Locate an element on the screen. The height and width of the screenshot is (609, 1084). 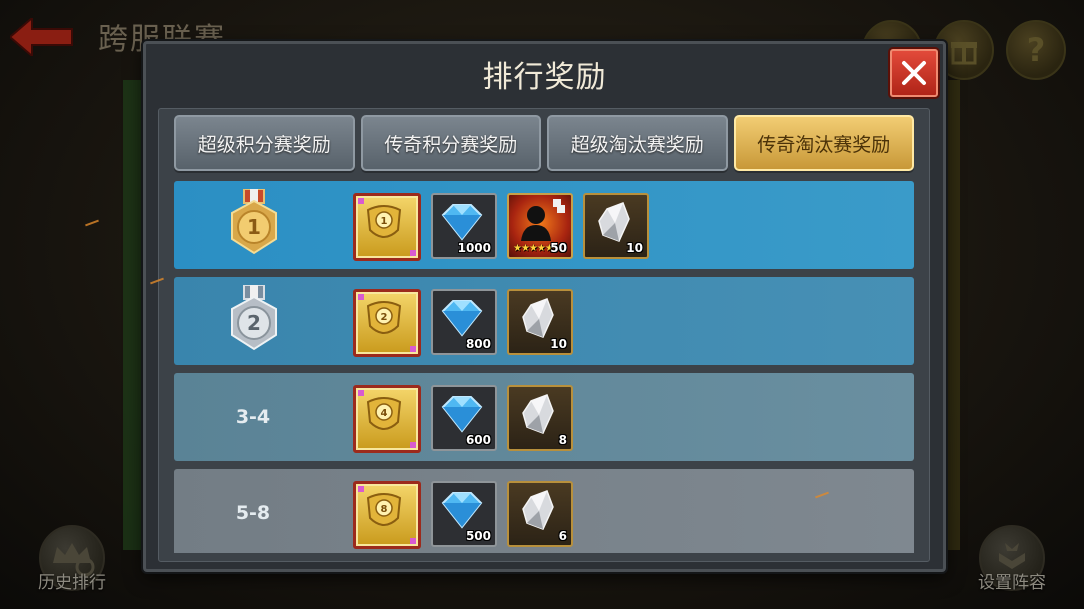
modal-title: 排行奖励 is located at coordinates (544, 77).